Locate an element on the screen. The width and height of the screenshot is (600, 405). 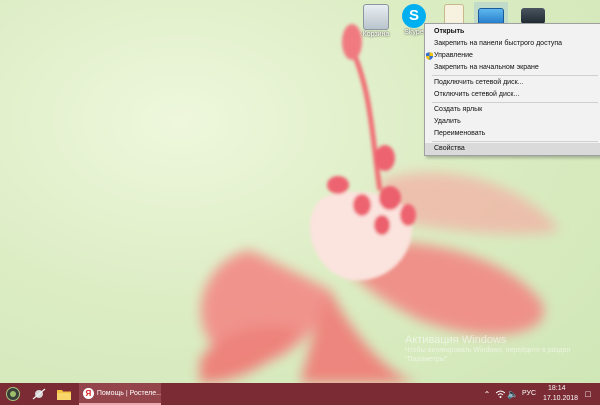
folder-icon is located at coordinates (64, 395).